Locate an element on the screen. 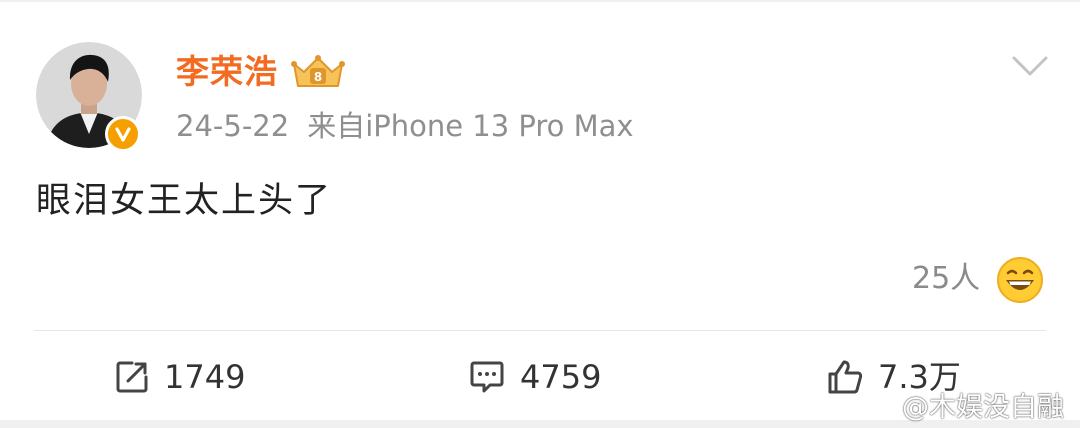 This screenshot has height=428, width=1080. post-source: 来自iPhone 13 Pro Max is located at coordinates (470, 126).